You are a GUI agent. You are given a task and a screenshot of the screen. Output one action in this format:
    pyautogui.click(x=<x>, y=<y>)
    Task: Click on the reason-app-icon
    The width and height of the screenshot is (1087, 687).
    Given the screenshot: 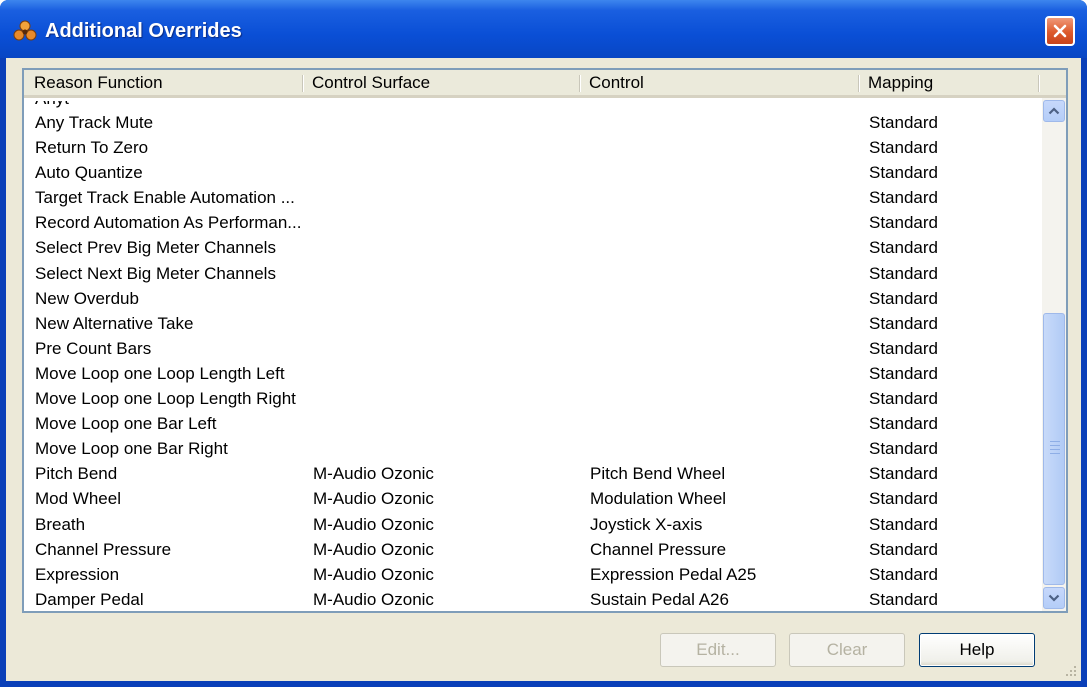 What is the action you would take?
    pyautogui.click(x=25, y=31)
    